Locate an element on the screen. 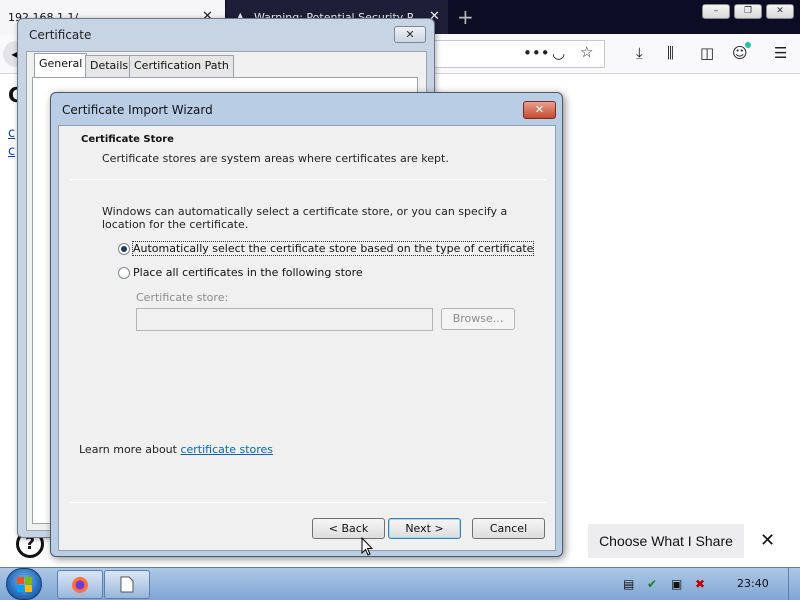 This screenshot has width=800, height=600. taskbar-document is located at coordinates (127, 584).